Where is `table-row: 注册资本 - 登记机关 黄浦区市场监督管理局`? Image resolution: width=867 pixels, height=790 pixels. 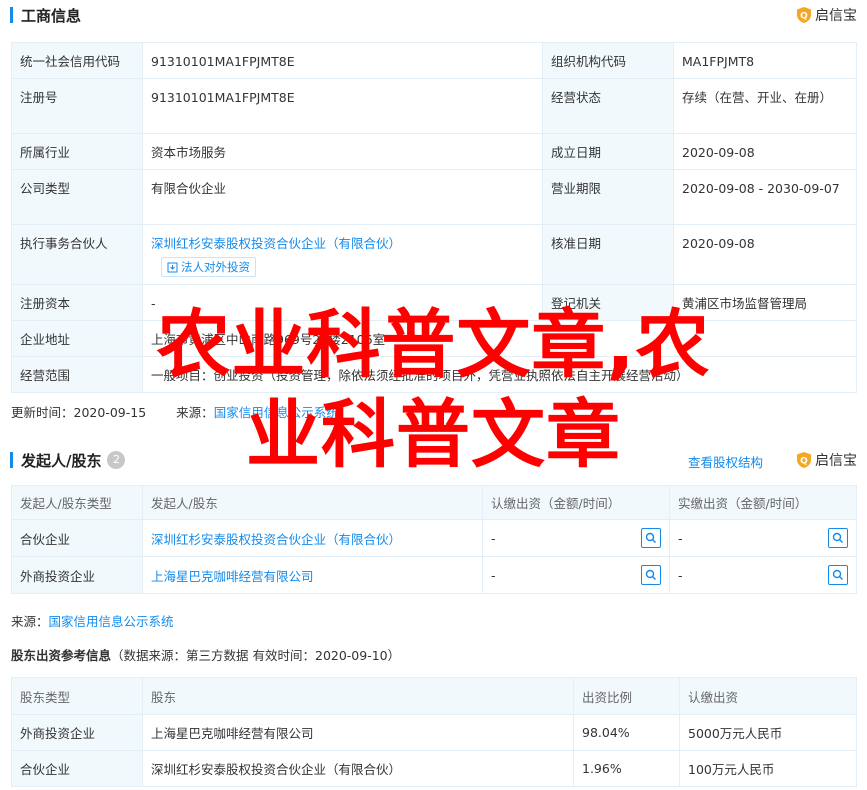 table-row: 注册资本 - 登记机关 黄浦区市场监督管理局 is located at coordinates (434, 302).